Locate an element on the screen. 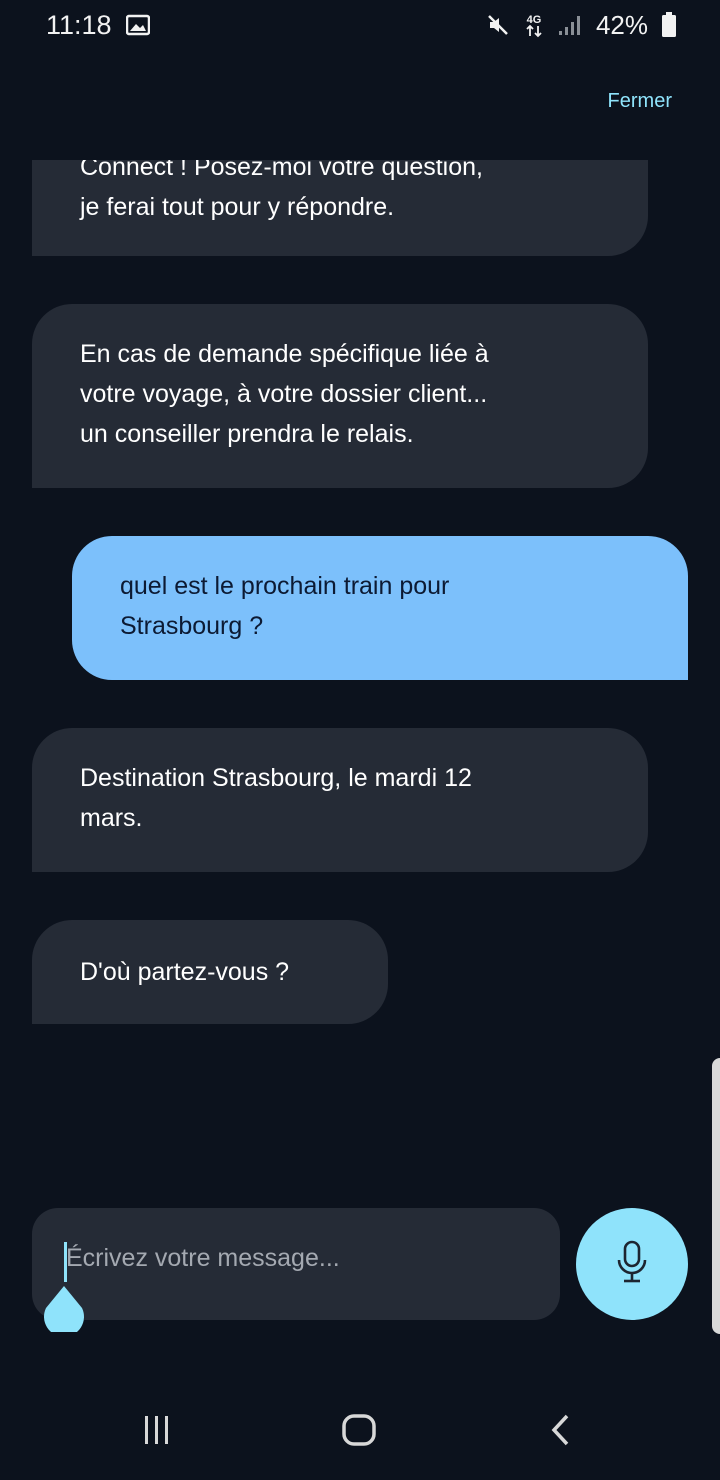 The image size is (720, 1480). battery-percent: 42% is located at coordinates (621, 24).